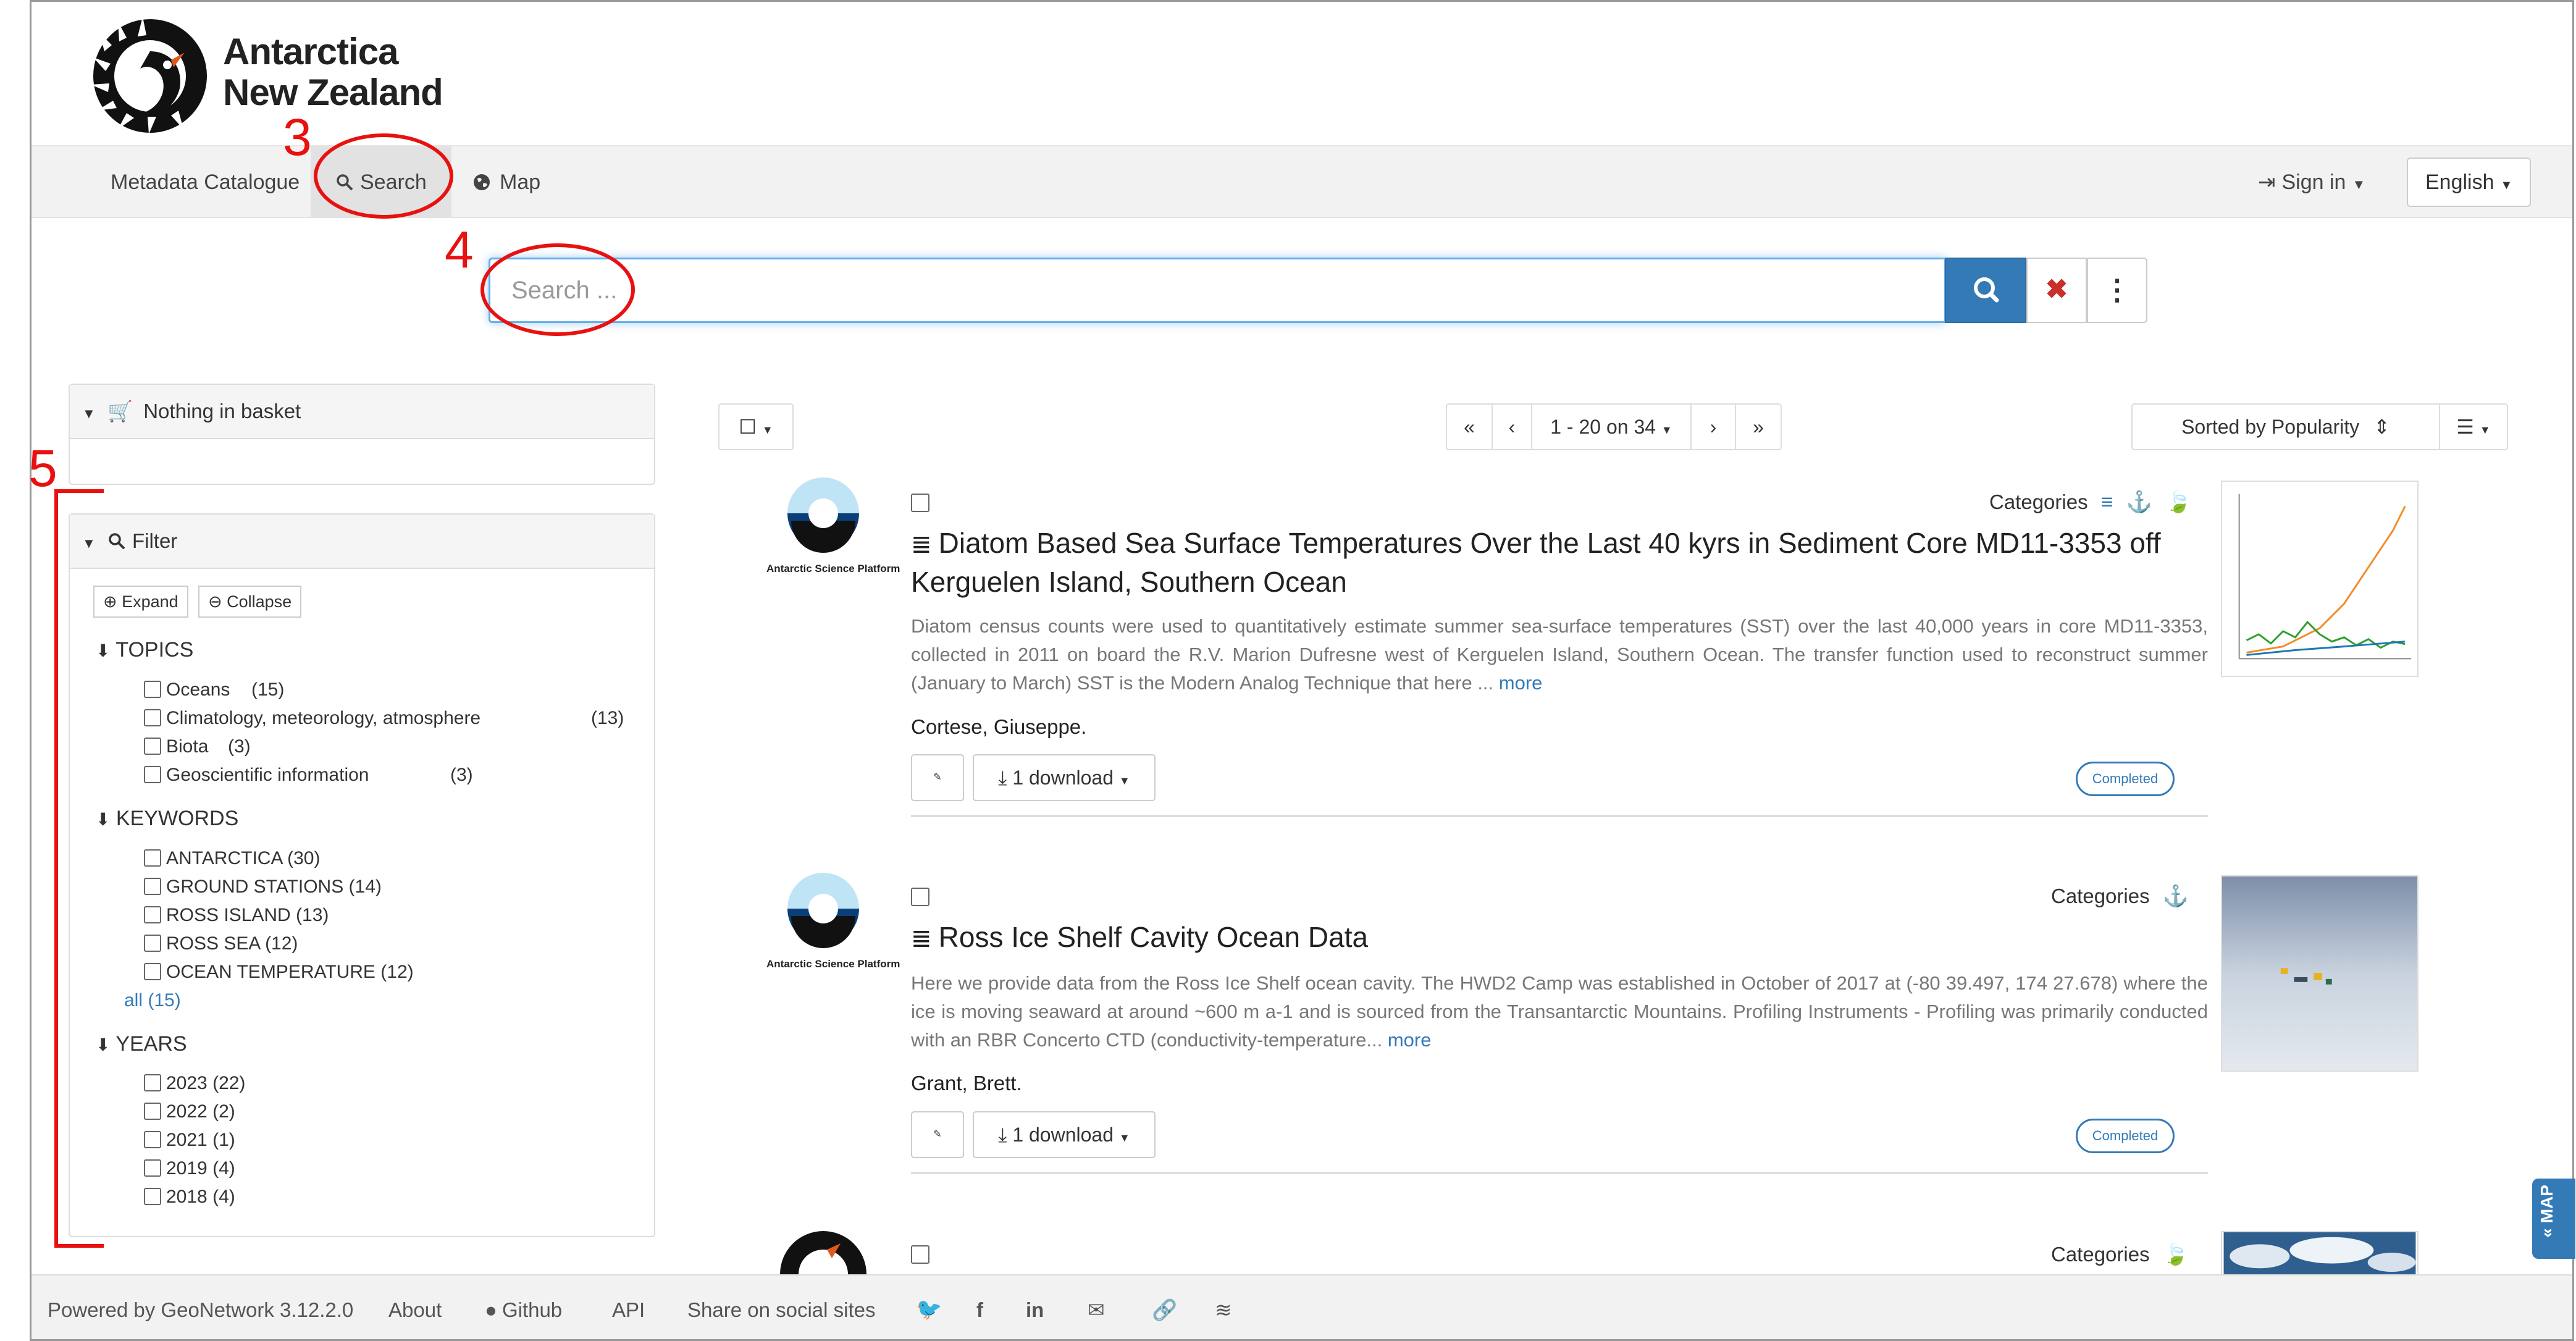 The height and width of the screenshot is (1341, 2576). What do you see at coordinates (1565, 938) in the screenshot?
I see `result-title: ≣ Ross Ice Shelf Cavity Ocean Data` at bounding box center [1565, 938].